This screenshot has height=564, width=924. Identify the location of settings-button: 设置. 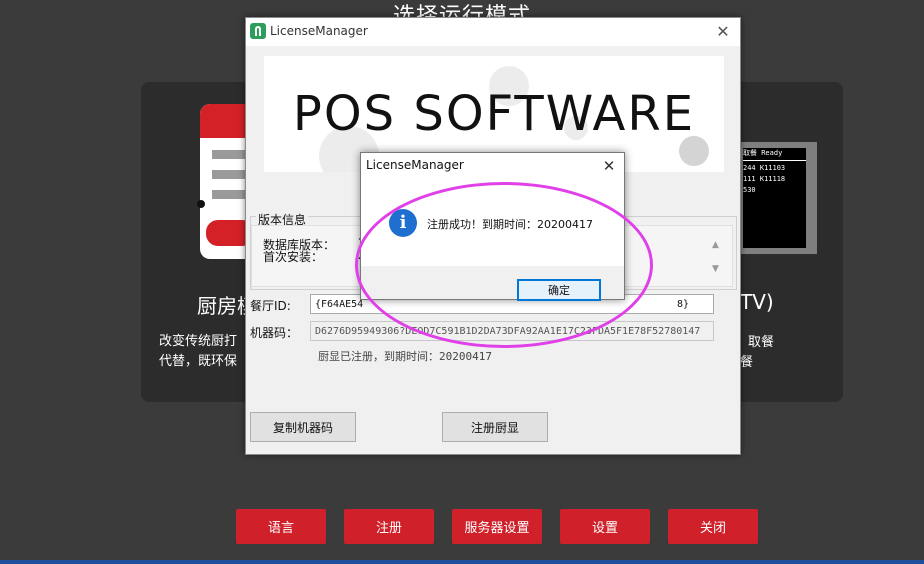
(605, 526).